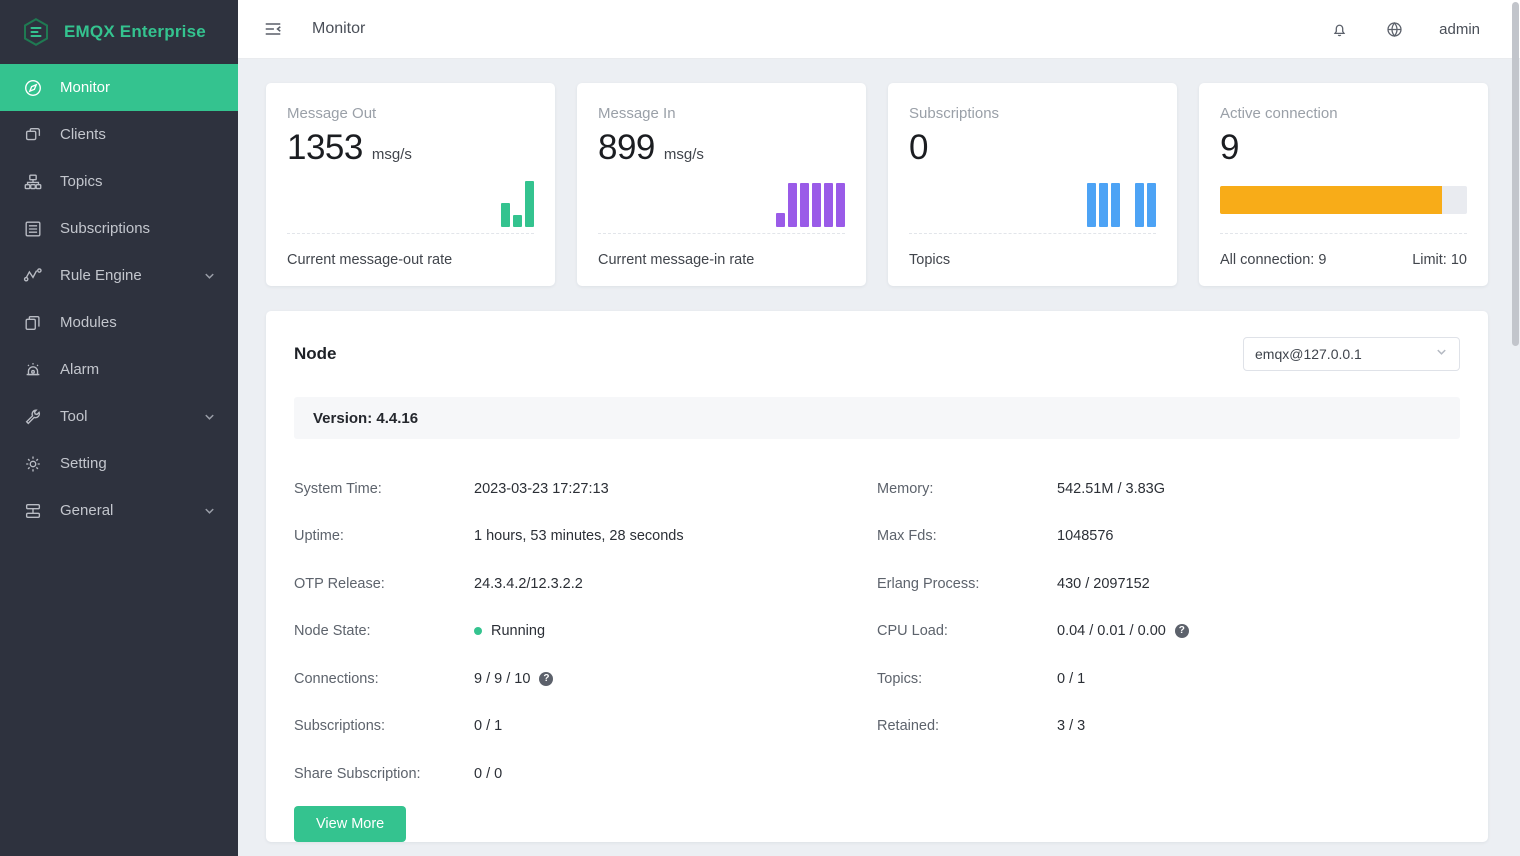 The height and width of the screenshot is (856, 1520). I want to click on node-panel-header: Node emqx@127.0.0.1, so click(877, 354).